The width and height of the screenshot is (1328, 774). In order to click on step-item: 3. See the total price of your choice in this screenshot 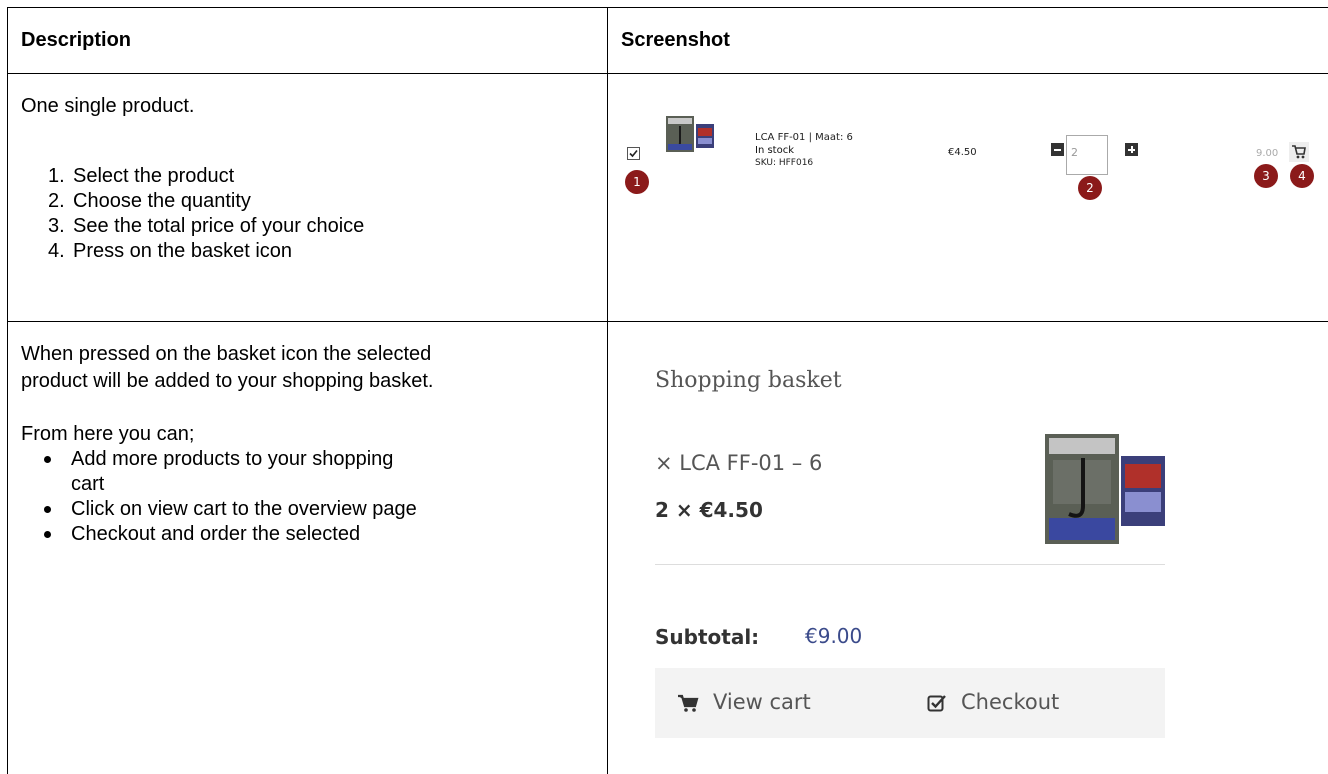, I will do `click(192, 226)`.